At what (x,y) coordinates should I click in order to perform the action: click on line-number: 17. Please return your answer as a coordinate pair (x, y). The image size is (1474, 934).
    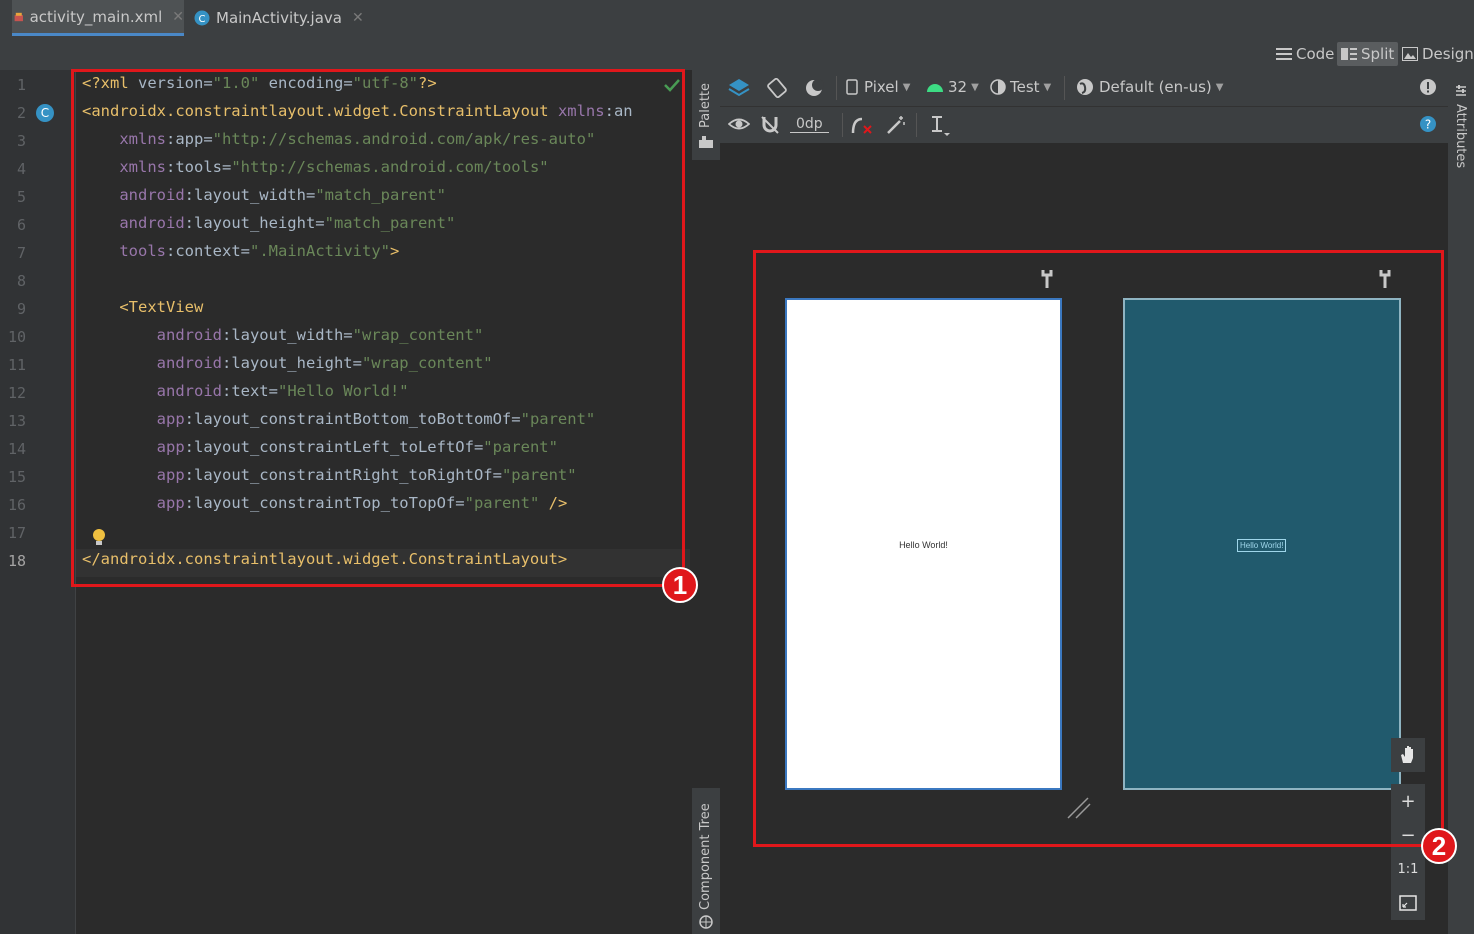
    Looking at the image, I should click on (16, 533).